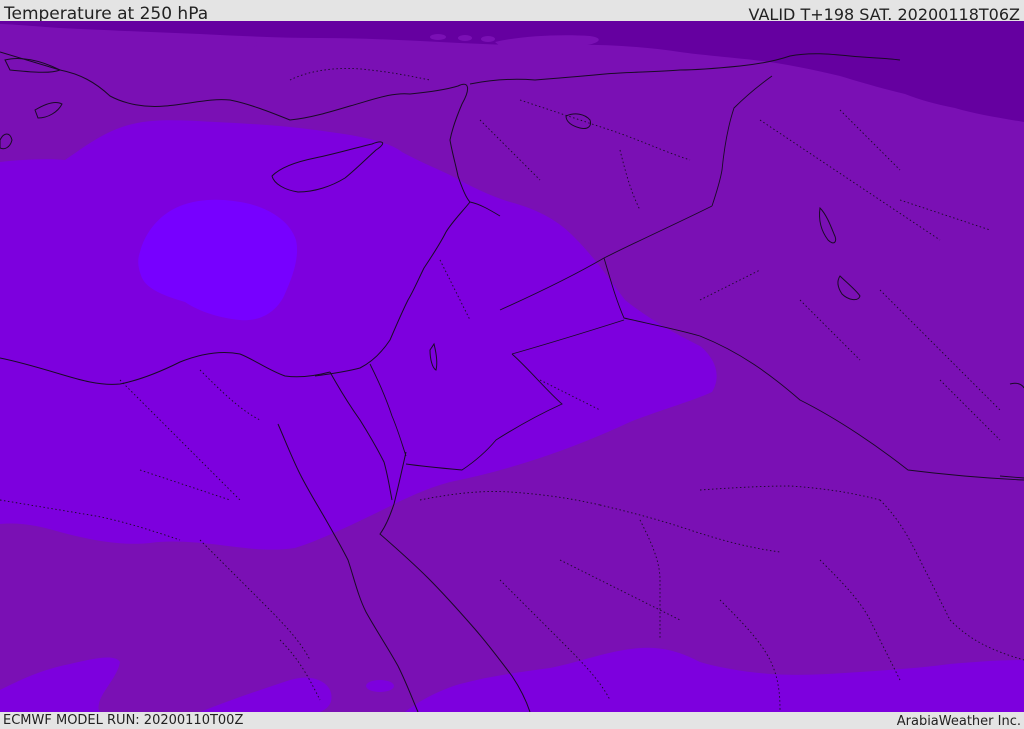  I want to click on temperature-patch, so click(380, 686).